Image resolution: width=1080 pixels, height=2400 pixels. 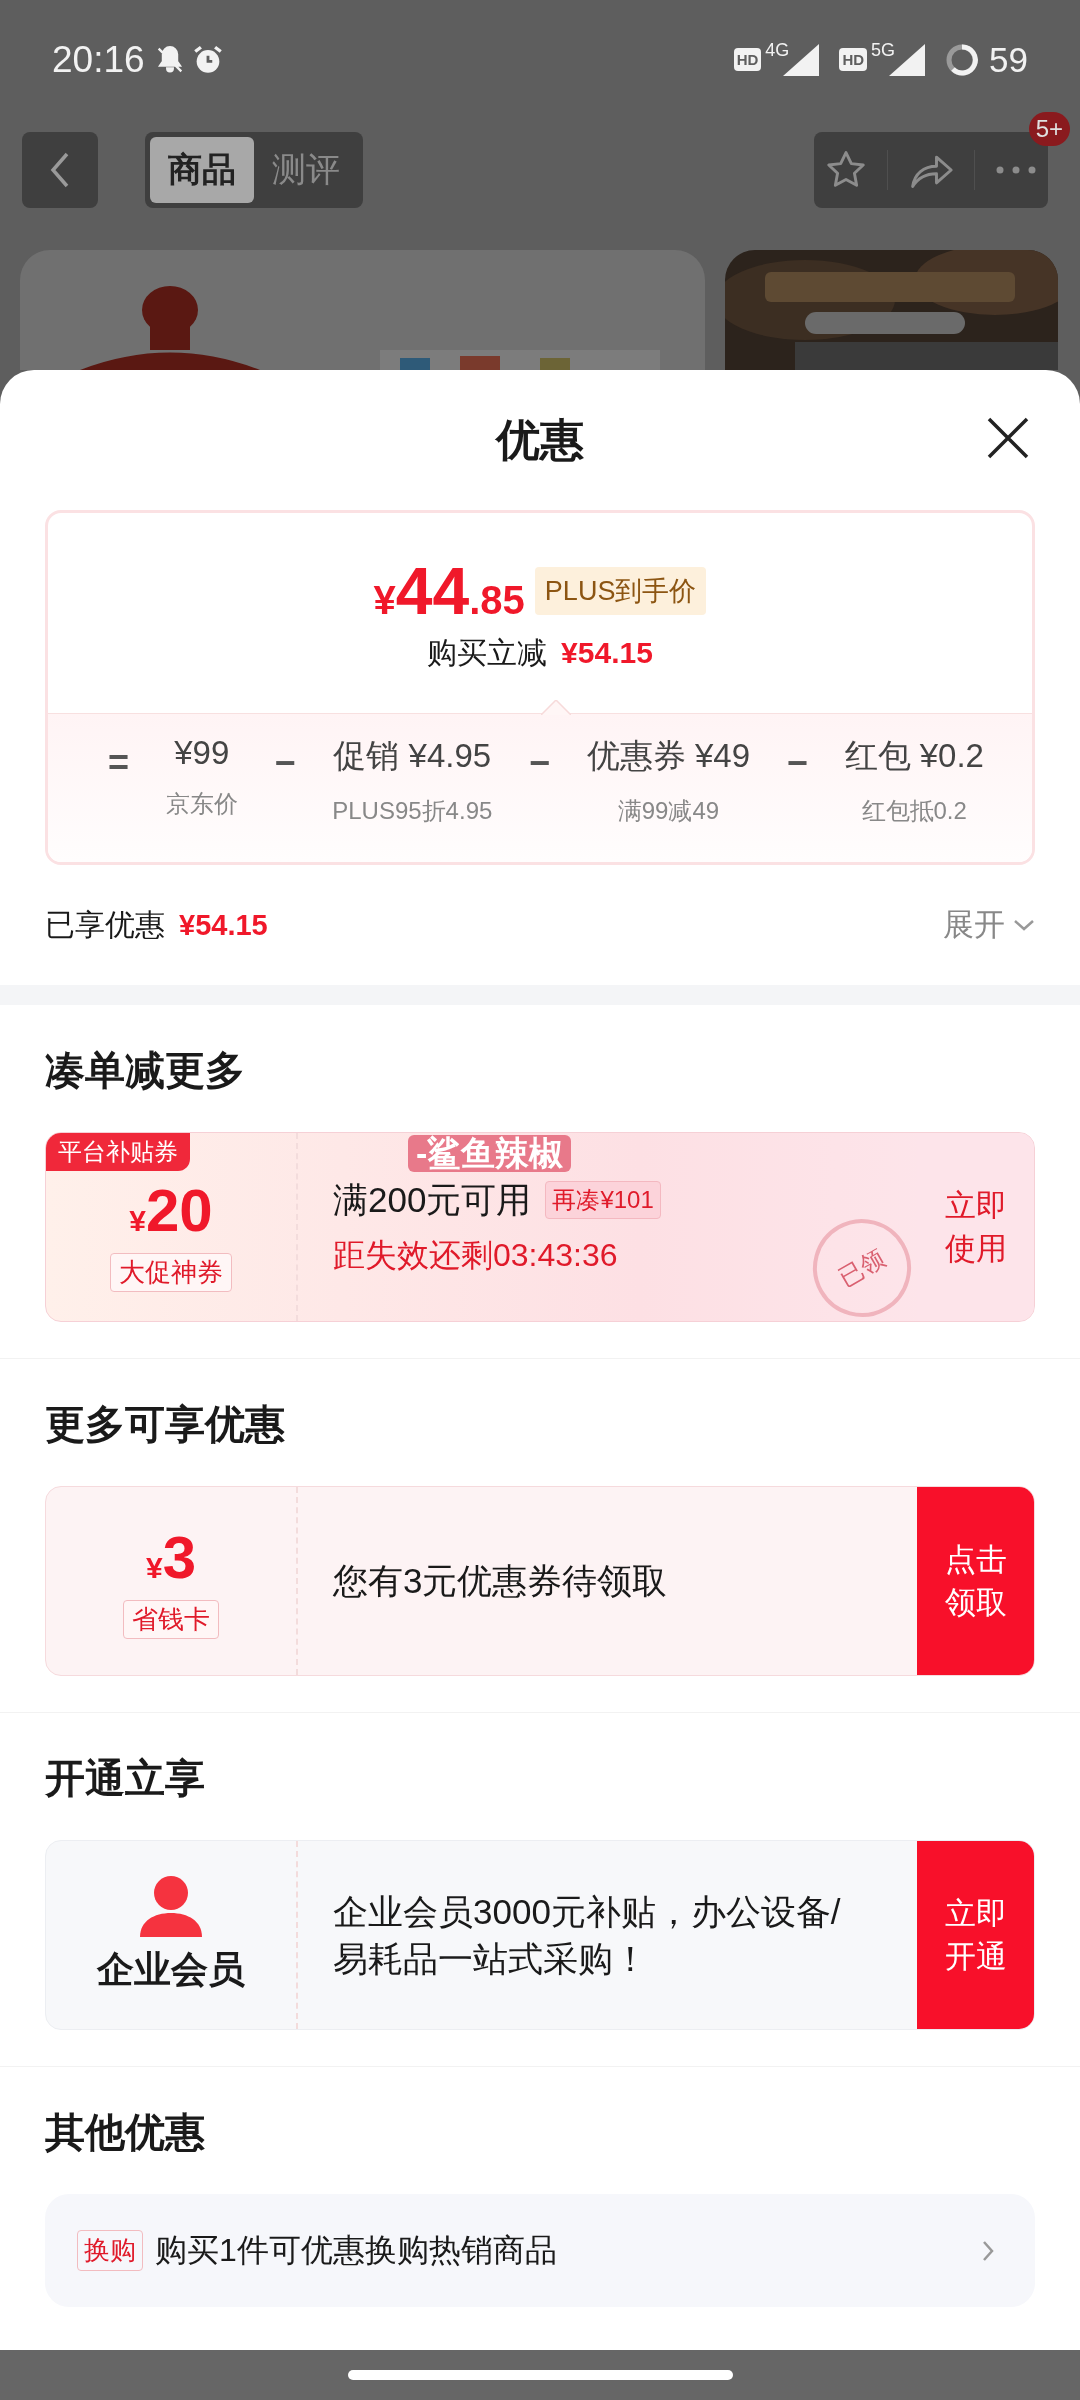 I want to click on breakdown-note: PLUS95折4.95, so click(x=412, y=811).